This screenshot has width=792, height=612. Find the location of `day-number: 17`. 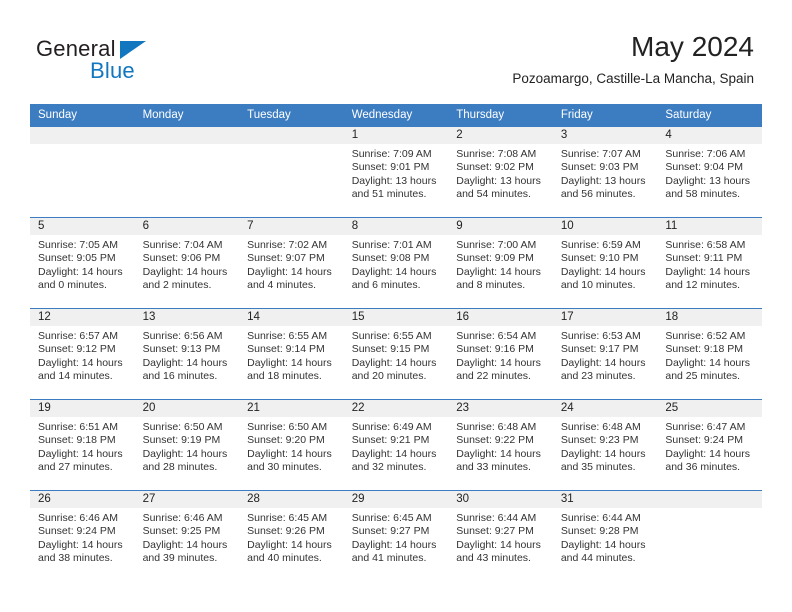

day-number: 17 is located at coordinates (605, 317).